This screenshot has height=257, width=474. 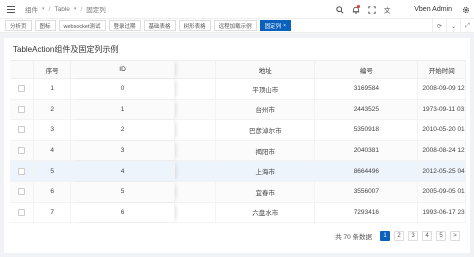 I want to click on cell-id: 3, so click(x=123, y=150).